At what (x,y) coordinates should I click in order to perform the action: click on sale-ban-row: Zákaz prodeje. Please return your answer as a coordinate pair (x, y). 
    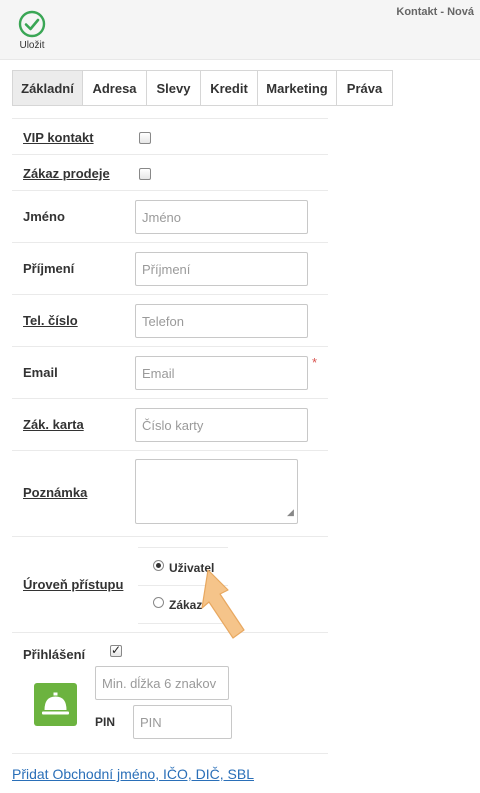
    Looking at the image, I should click on (170, 172).